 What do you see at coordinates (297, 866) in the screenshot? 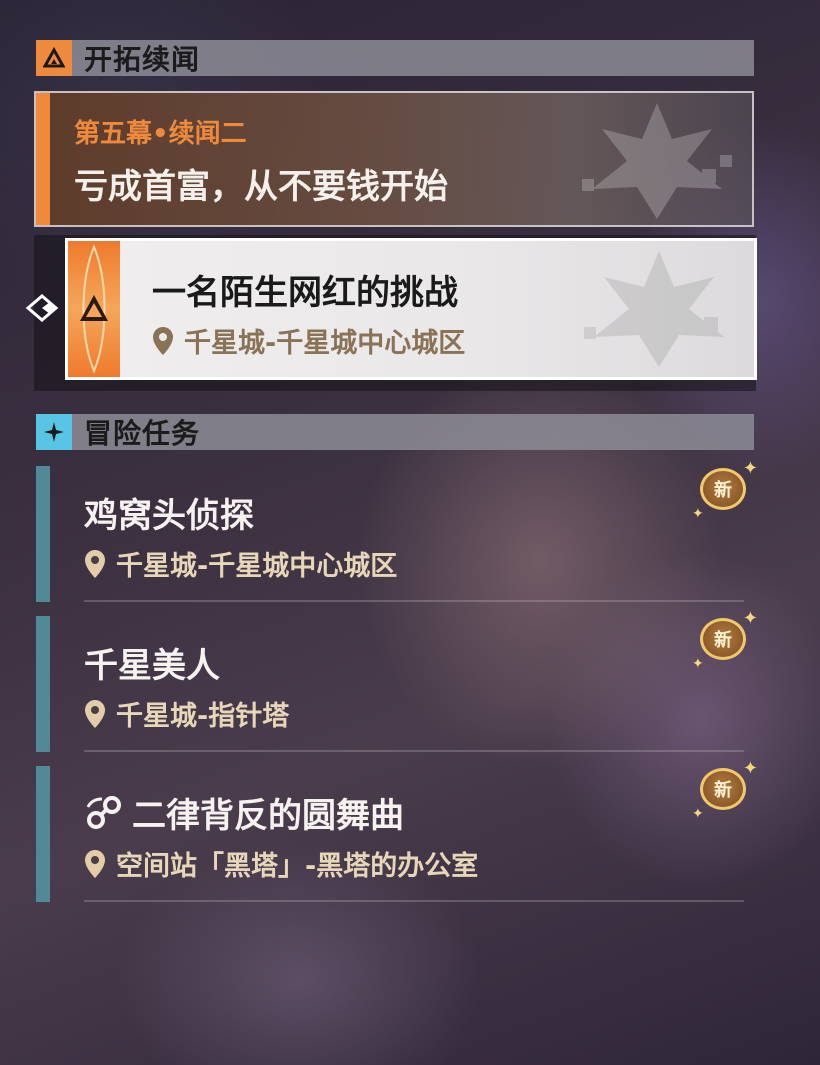
I see `location-text: 空间站「黑塔」-黑塔的办公室` at bounding box center [297, 866].